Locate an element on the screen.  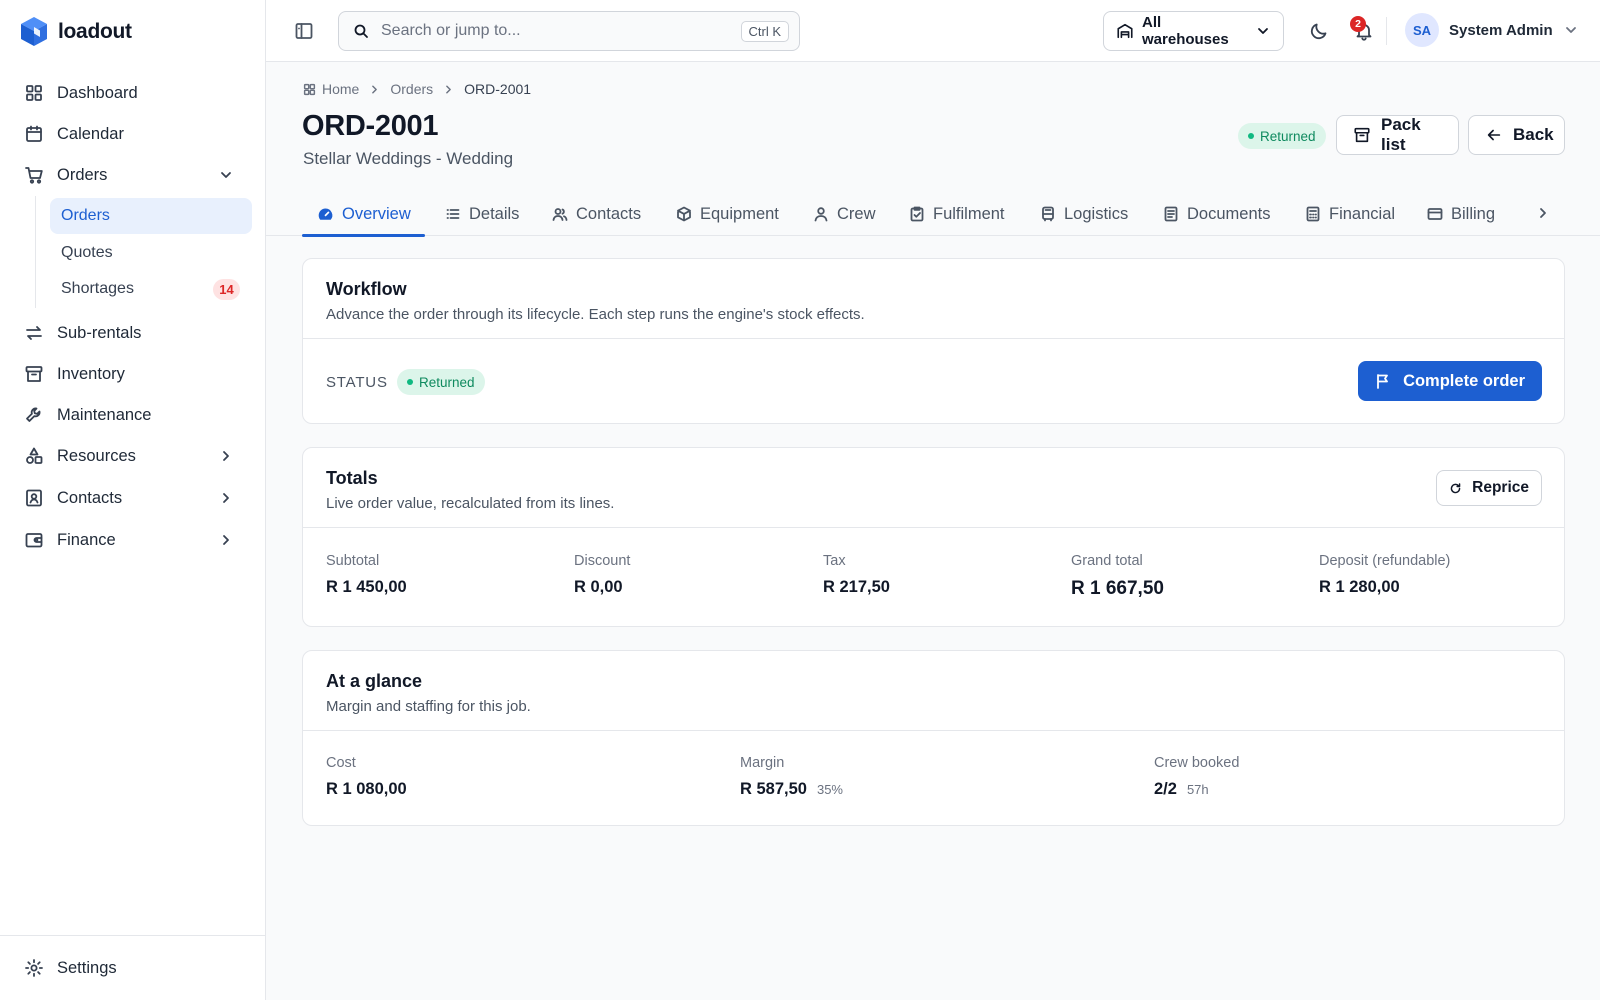
reprice-button: Reprice is located at coordinates (1489, 488).